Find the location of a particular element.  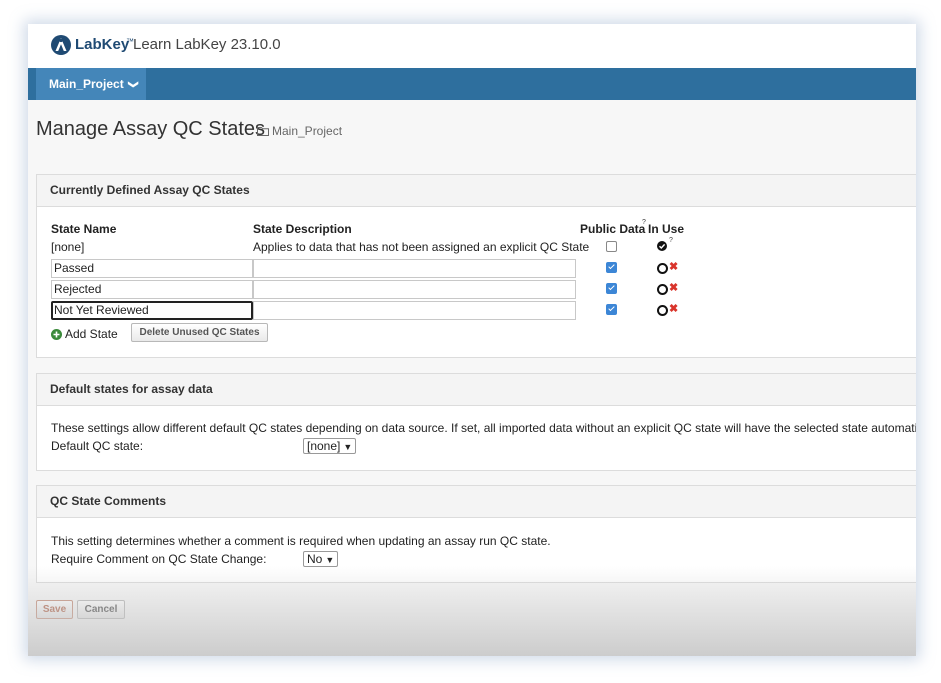

state-name-input-rejected: Rejected is located at coordinates (152, 289).